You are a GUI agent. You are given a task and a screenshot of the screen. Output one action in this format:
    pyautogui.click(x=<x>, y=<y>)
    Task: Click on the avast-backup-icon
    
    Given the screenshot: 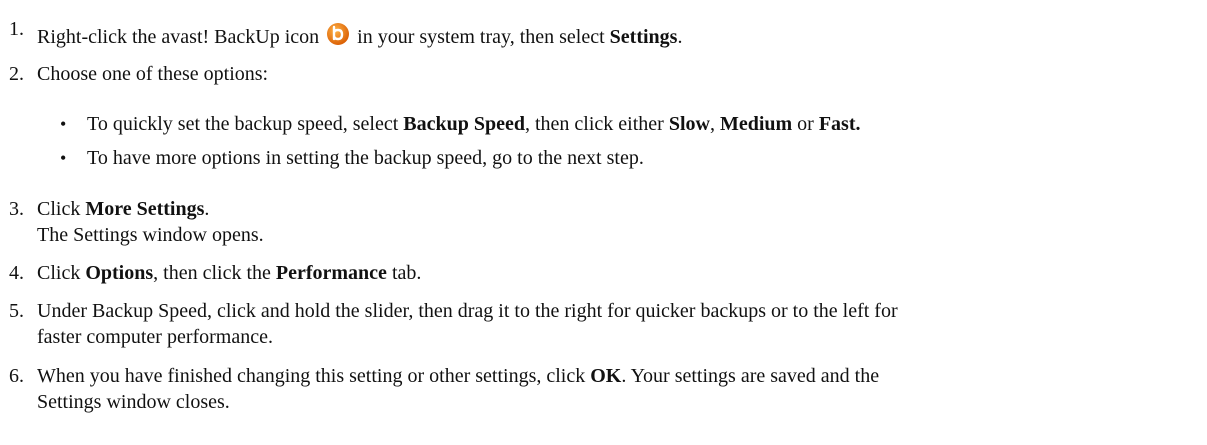 What is the action you would take?
    pyautogui.click(x=338, y=34)
    